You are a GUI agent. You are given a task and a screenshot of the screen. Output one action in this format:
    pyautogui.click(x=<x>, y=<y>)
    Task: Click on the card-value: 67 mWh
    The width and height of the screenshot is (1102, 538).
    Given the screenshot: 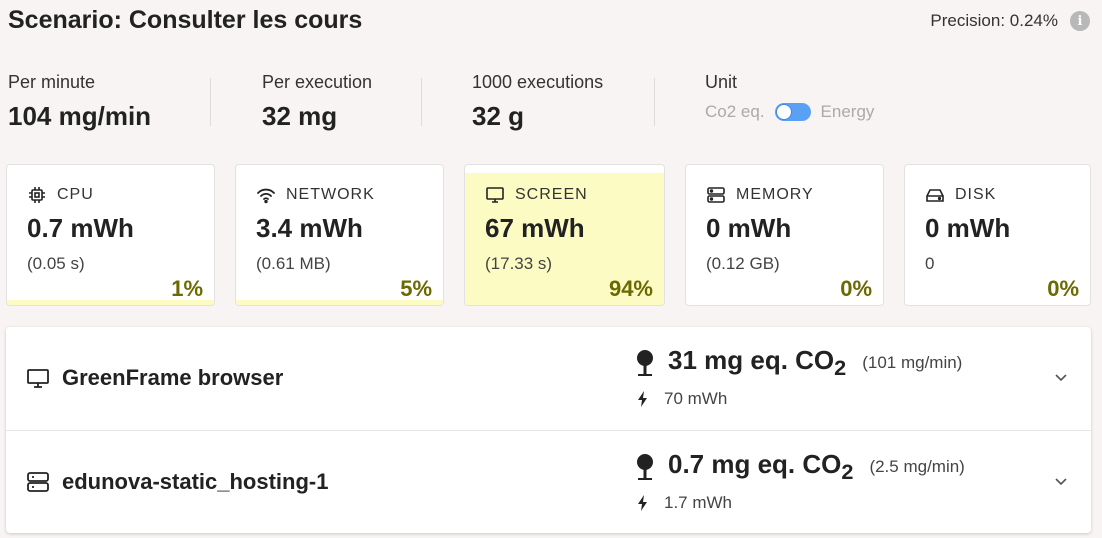 What is the action you would take?
    pyautogui.click(x=535, y=228)
    